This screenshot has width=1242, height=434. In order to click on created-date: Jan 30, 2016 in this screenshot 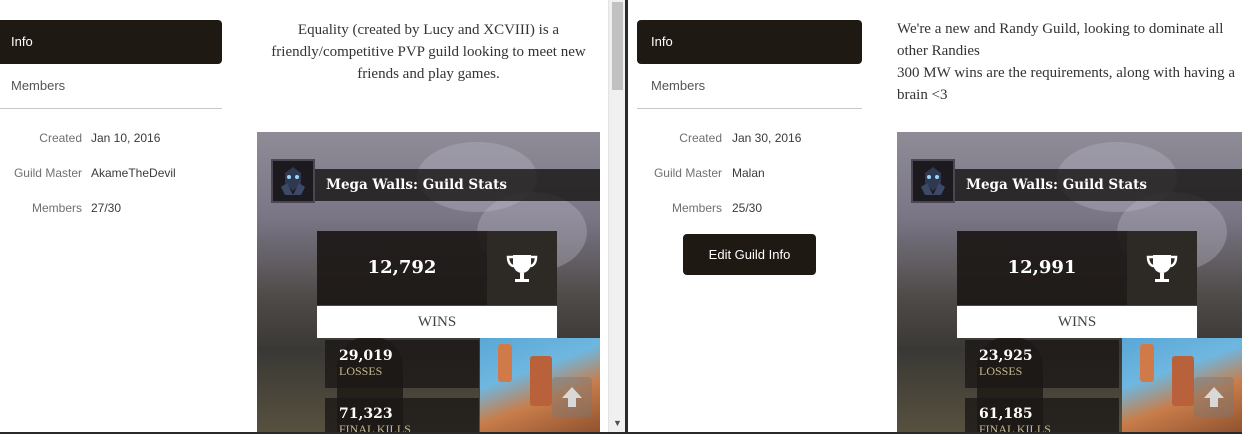, I will do `click(767, 138)`.